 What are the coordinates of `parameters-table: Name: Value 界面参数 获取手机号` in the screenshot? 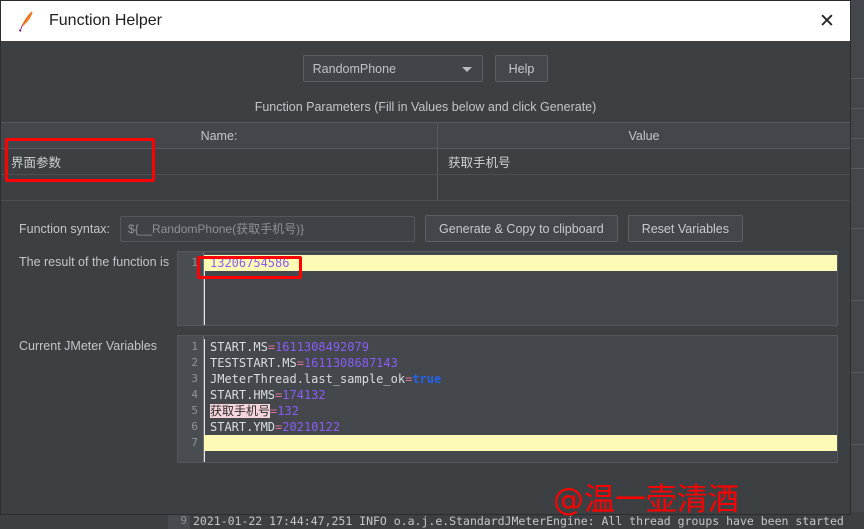 It's located at (425, 161).